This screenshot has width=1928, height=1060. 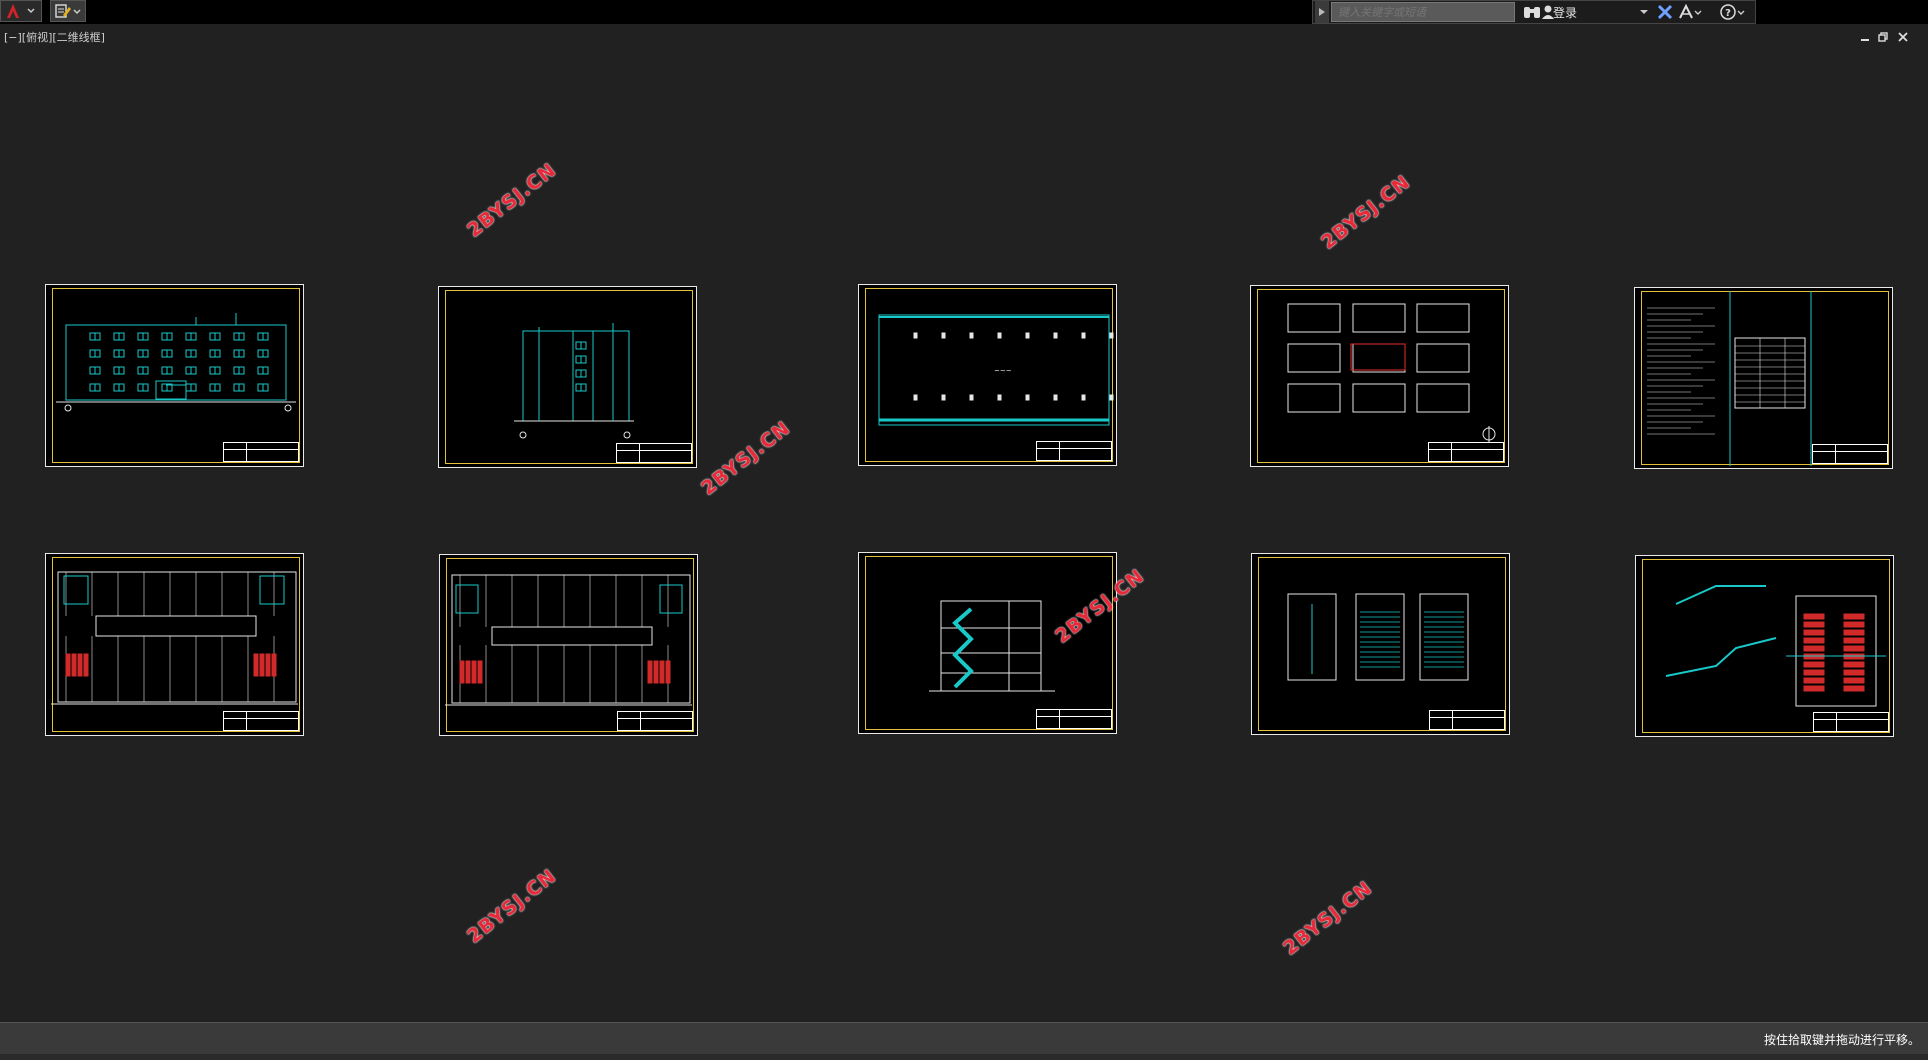 I want to click on exchange-apps-icon, so click(x=1665, y=12).